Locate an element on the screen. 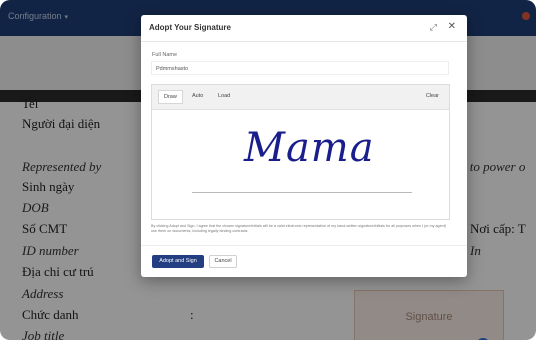 The image size is (536, 340). dialog-title: Adopt Your Signature is located at coordinates (190, 27).